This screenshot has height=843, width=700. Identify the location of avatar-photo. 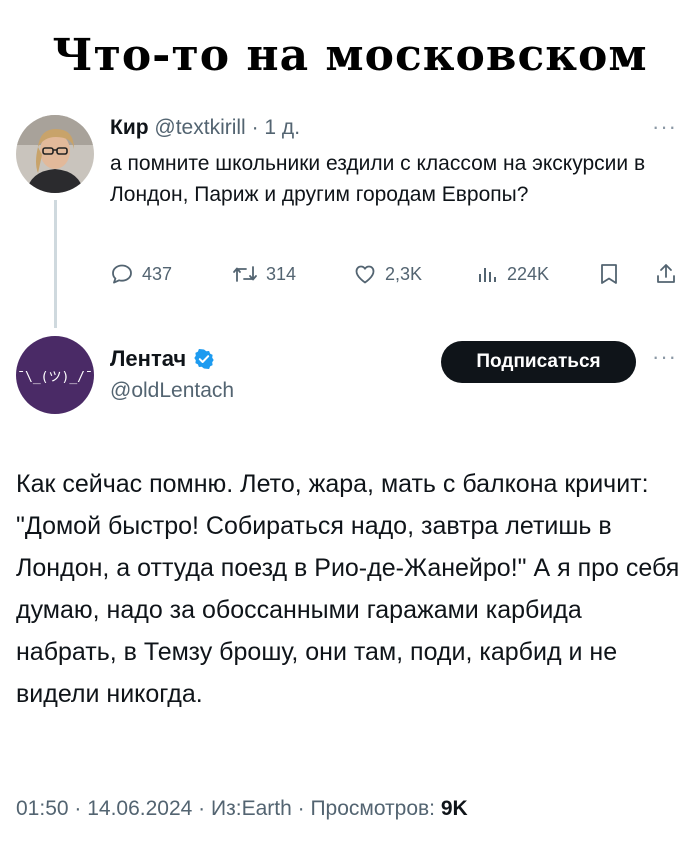
(55, 154).